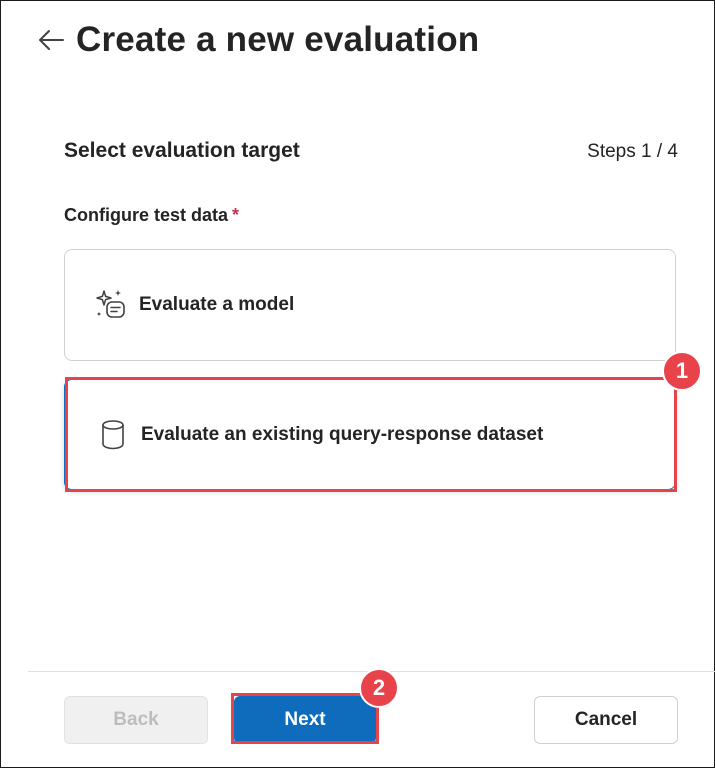 Image resolution: width=715 pixels, height=768 pixels. Describe the element at coordinates (236, 215) in the screenshot. I see `required-marker: *` at that location.